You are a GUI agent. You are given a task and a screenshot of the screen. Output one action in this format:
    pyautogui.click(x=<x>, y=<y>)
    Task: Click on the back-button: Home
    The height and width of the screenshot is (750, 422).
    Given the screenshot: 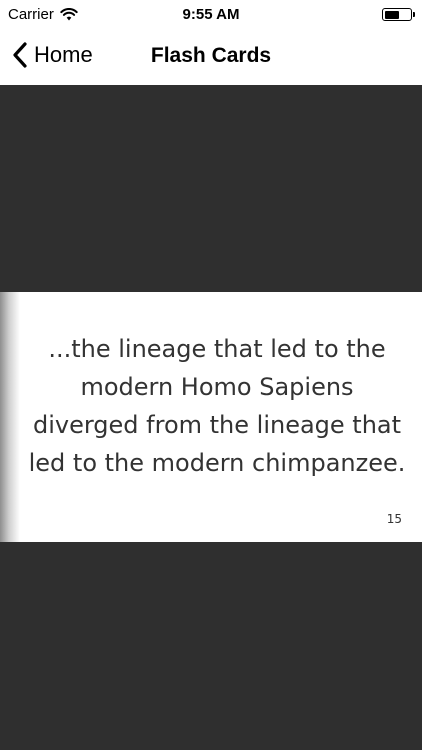 What is the action you would take?
    pyautogui.click(x=51, y=55)
    